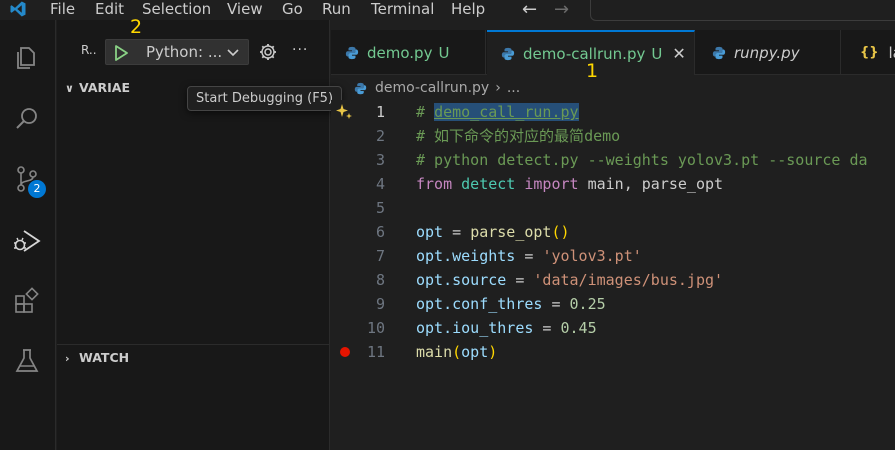 Image resolution: width=895 pixels, height=450 pixels. What do you see at coordinates (380, 160) in the screenshot?
I see `line-number: 3` at bounding box center [380, 160].